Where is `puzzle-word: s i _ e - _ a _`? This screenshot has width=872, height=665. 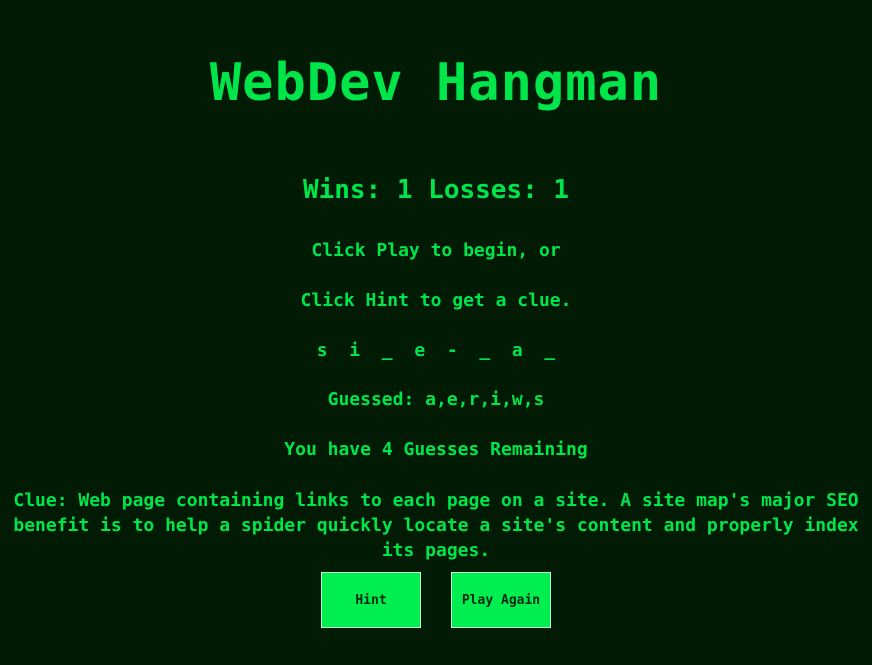
puzzle-word: s i _ e - _ a _ is located at coordinates (436, 350).